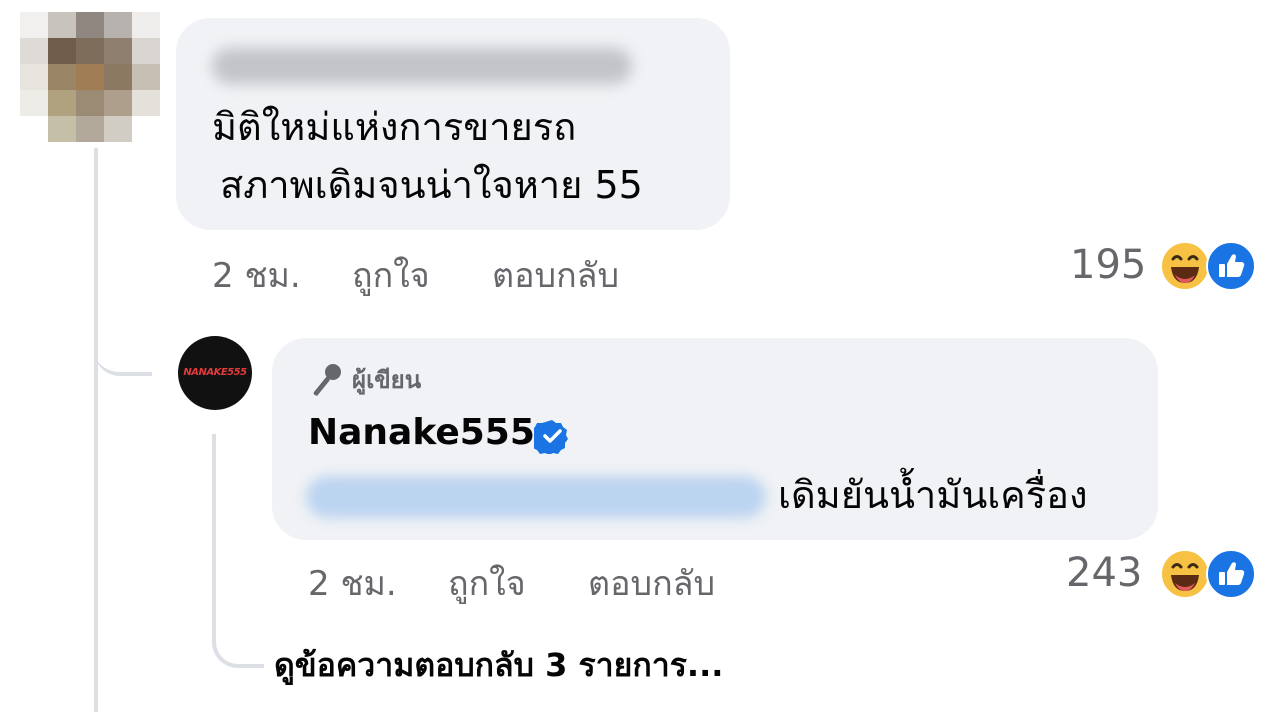  What do you see at coordinates (421, 432) in the screenshot?
I see `page-name: Nanake555` at bounding box center [421, 432].